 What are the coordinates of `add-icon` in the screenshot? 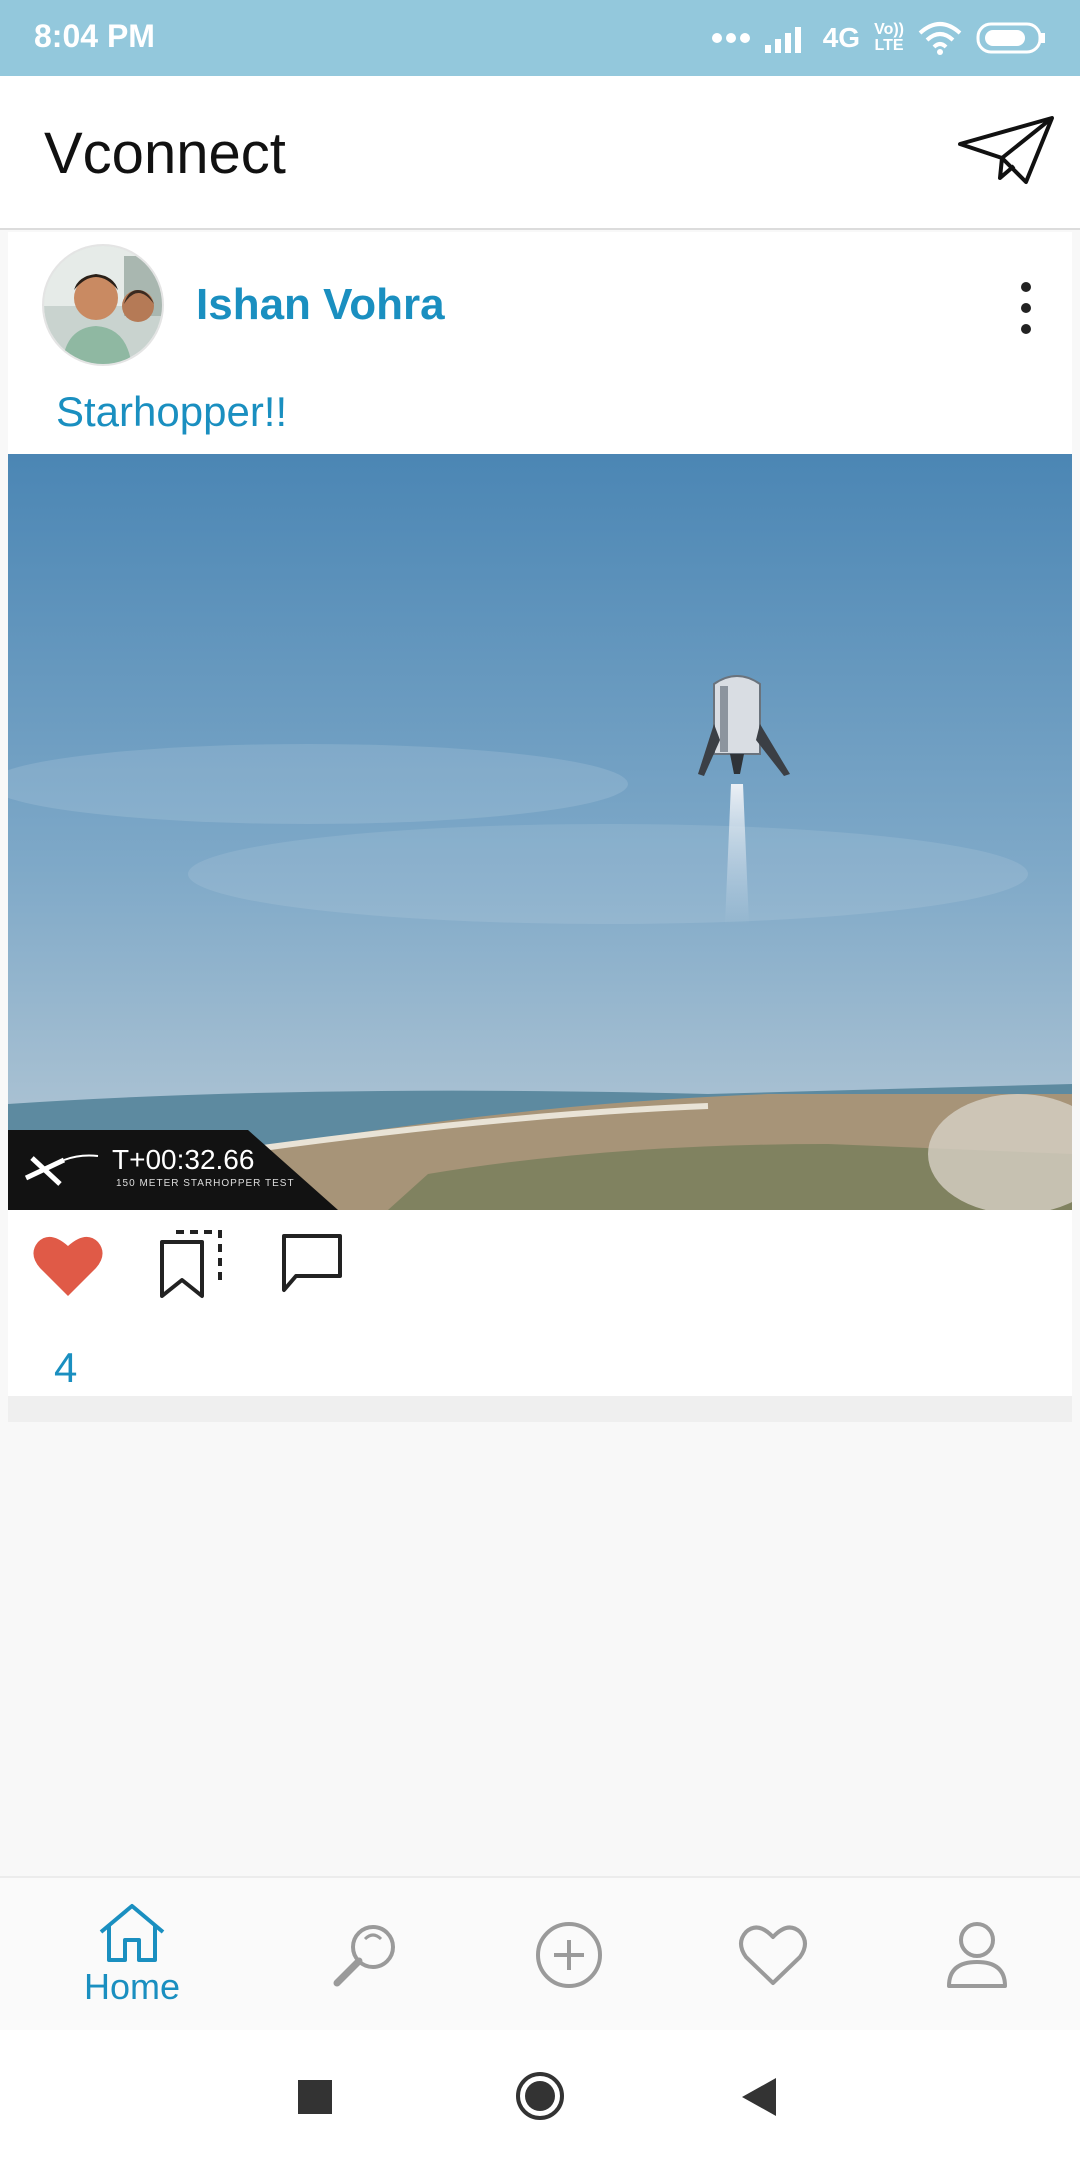 It's located at (569, 1955).